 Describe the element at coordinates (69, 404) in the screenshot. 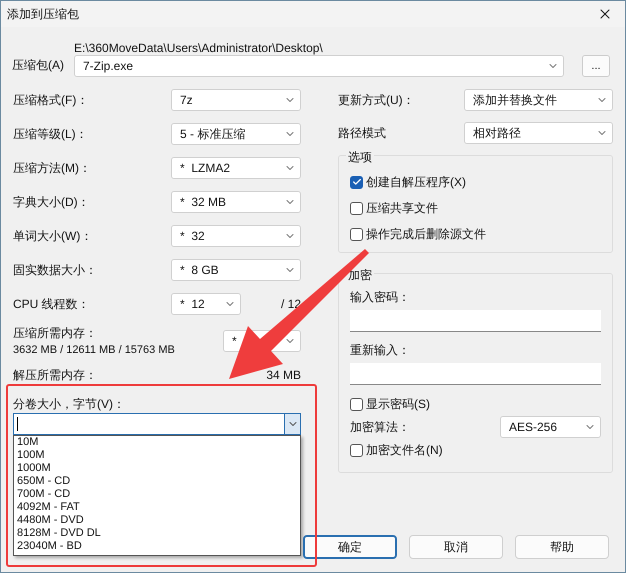

I see `field-label: 分卷大小，字节(V)：` at that location.